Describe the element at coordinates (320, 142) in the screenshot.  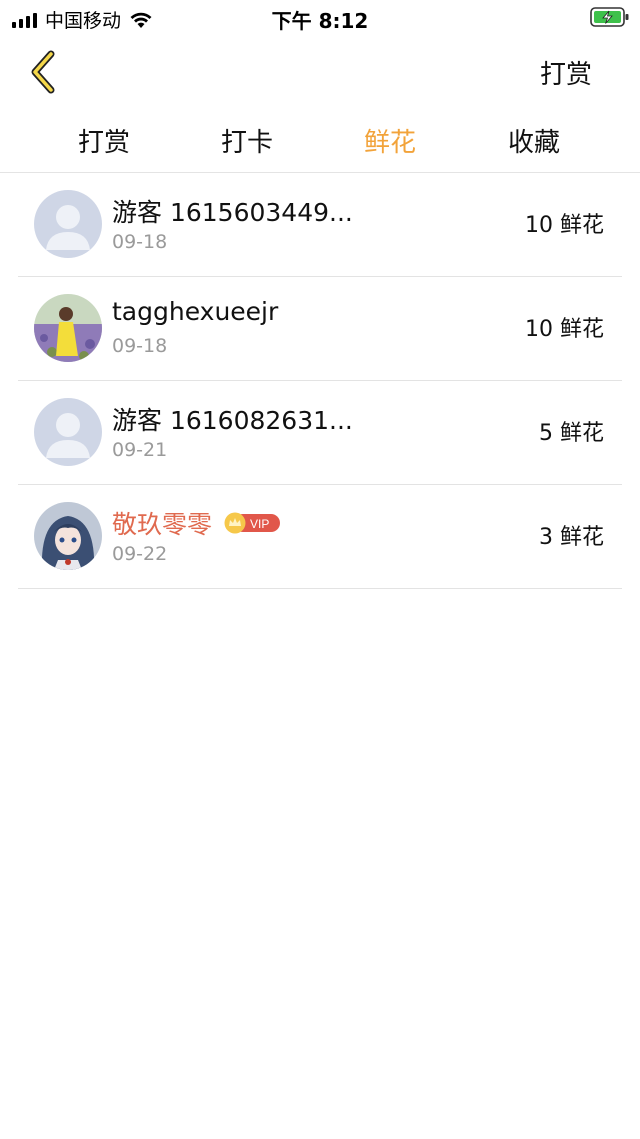
I see `tab-bar: 打赏 打卡 鲜花 收藏` at that location.